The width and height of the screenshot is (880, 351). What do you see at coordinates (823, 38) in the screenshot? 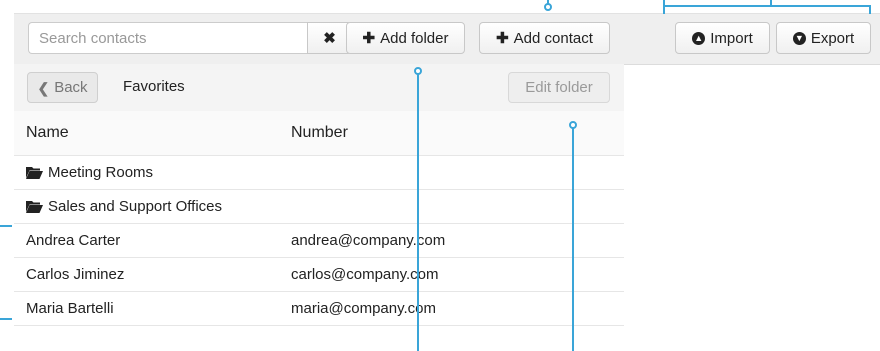
I see `export-button: ▼ Export` at bounding box center [823, 38].